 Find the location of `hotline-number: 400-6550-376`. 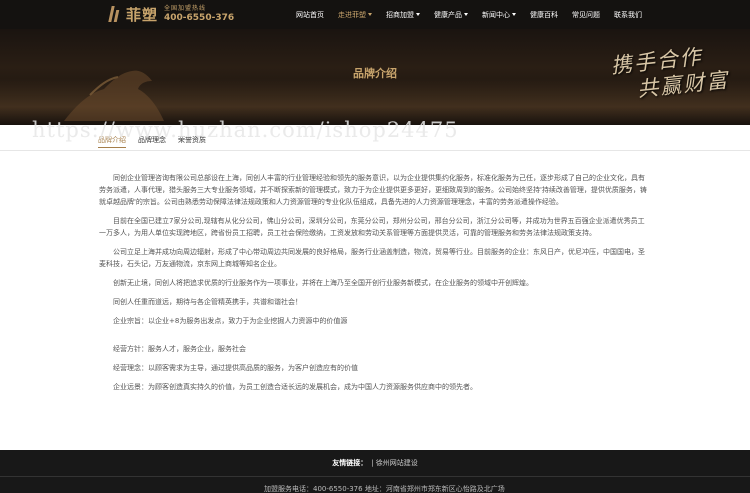

hotline-number: 400-6550-376 is located at coordinates (199, 17).